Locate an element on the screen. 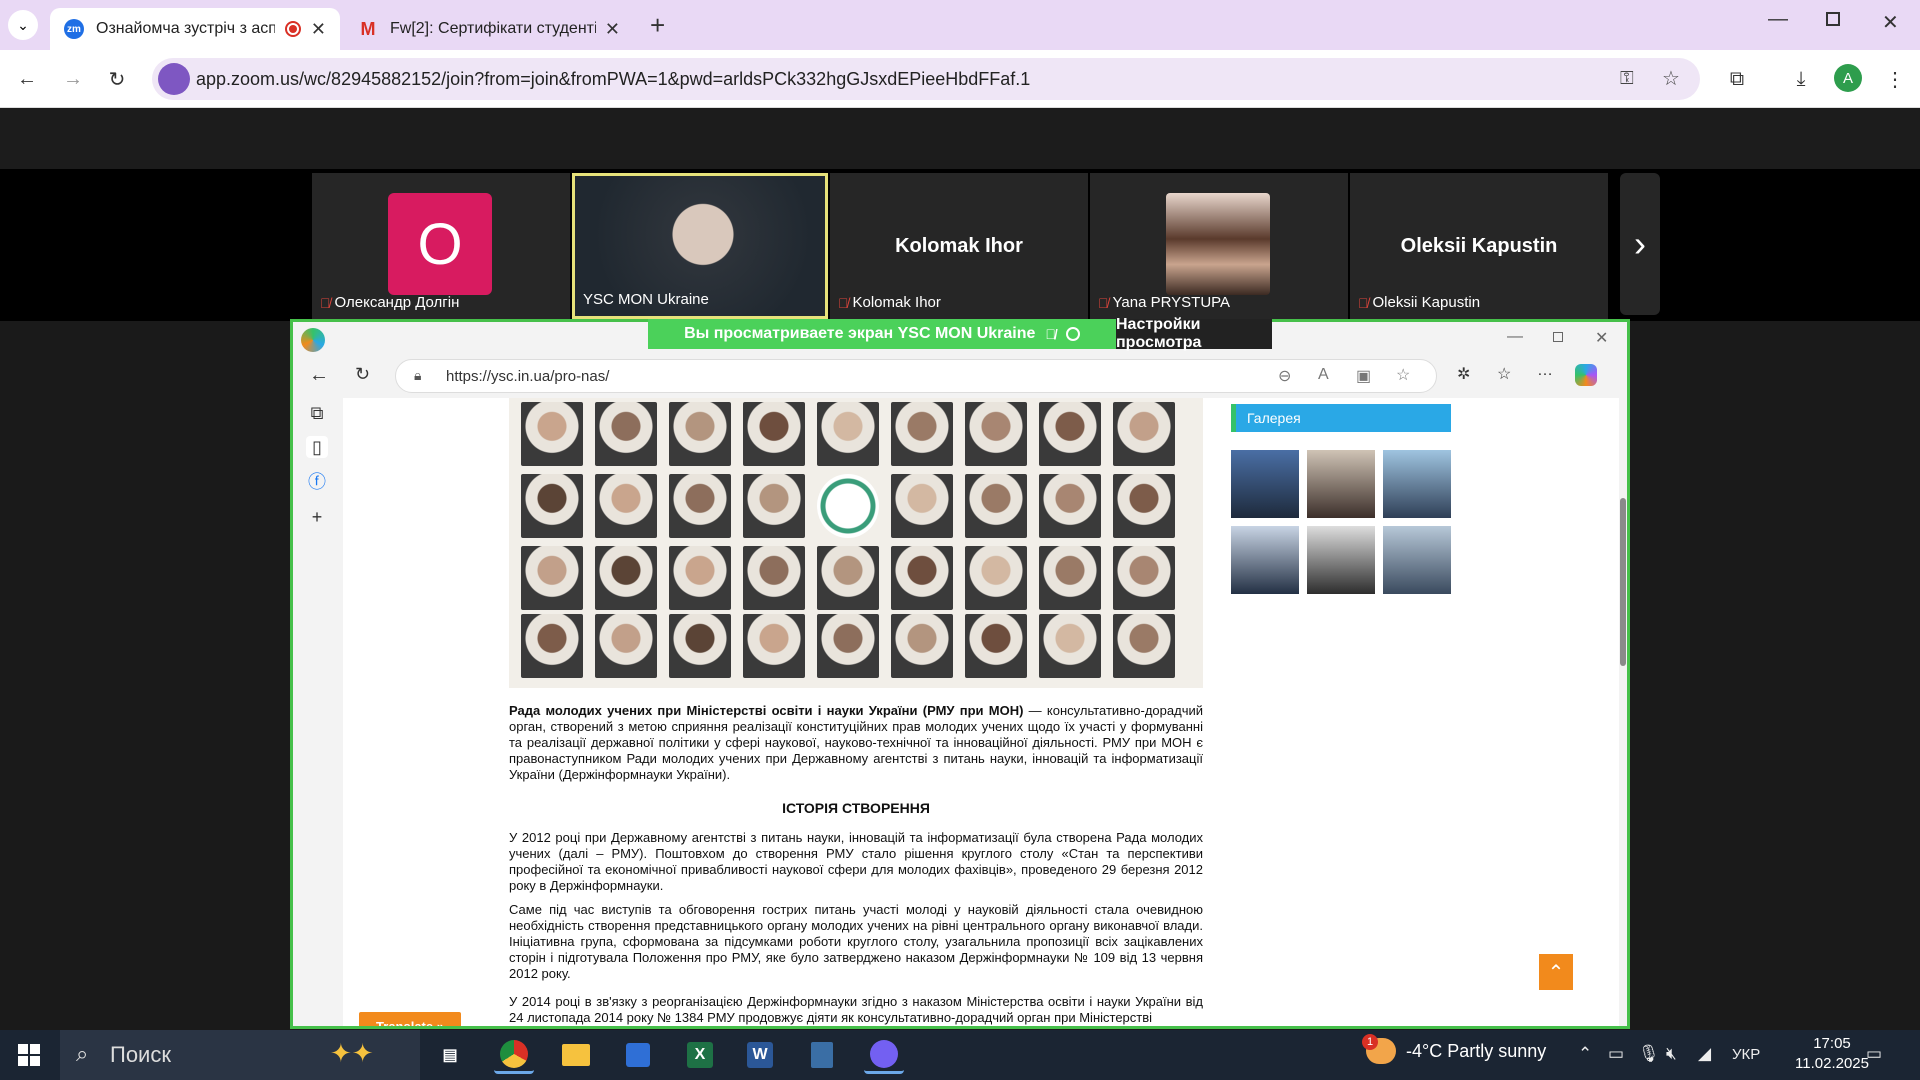  edge-sidebar: ⧉ ▯ ⓕ + is located at coordinates (318, 712).